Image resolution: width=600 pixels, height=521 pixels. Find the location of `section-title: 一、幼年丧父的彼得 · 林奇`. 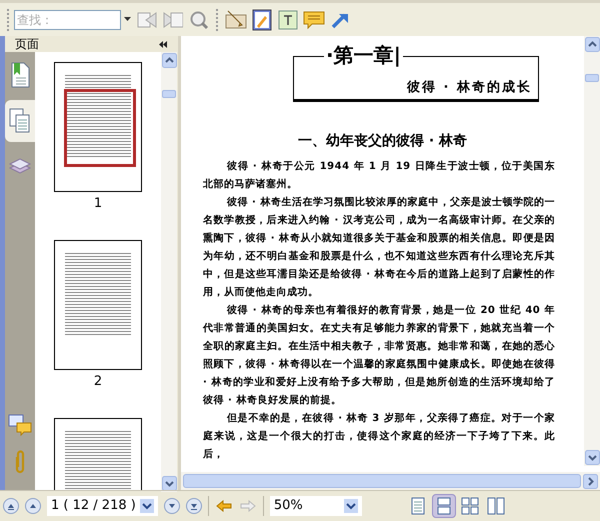

section-title: 一、幼年丧父的彼得 · 林奇 is located at coordinates (383, 141).